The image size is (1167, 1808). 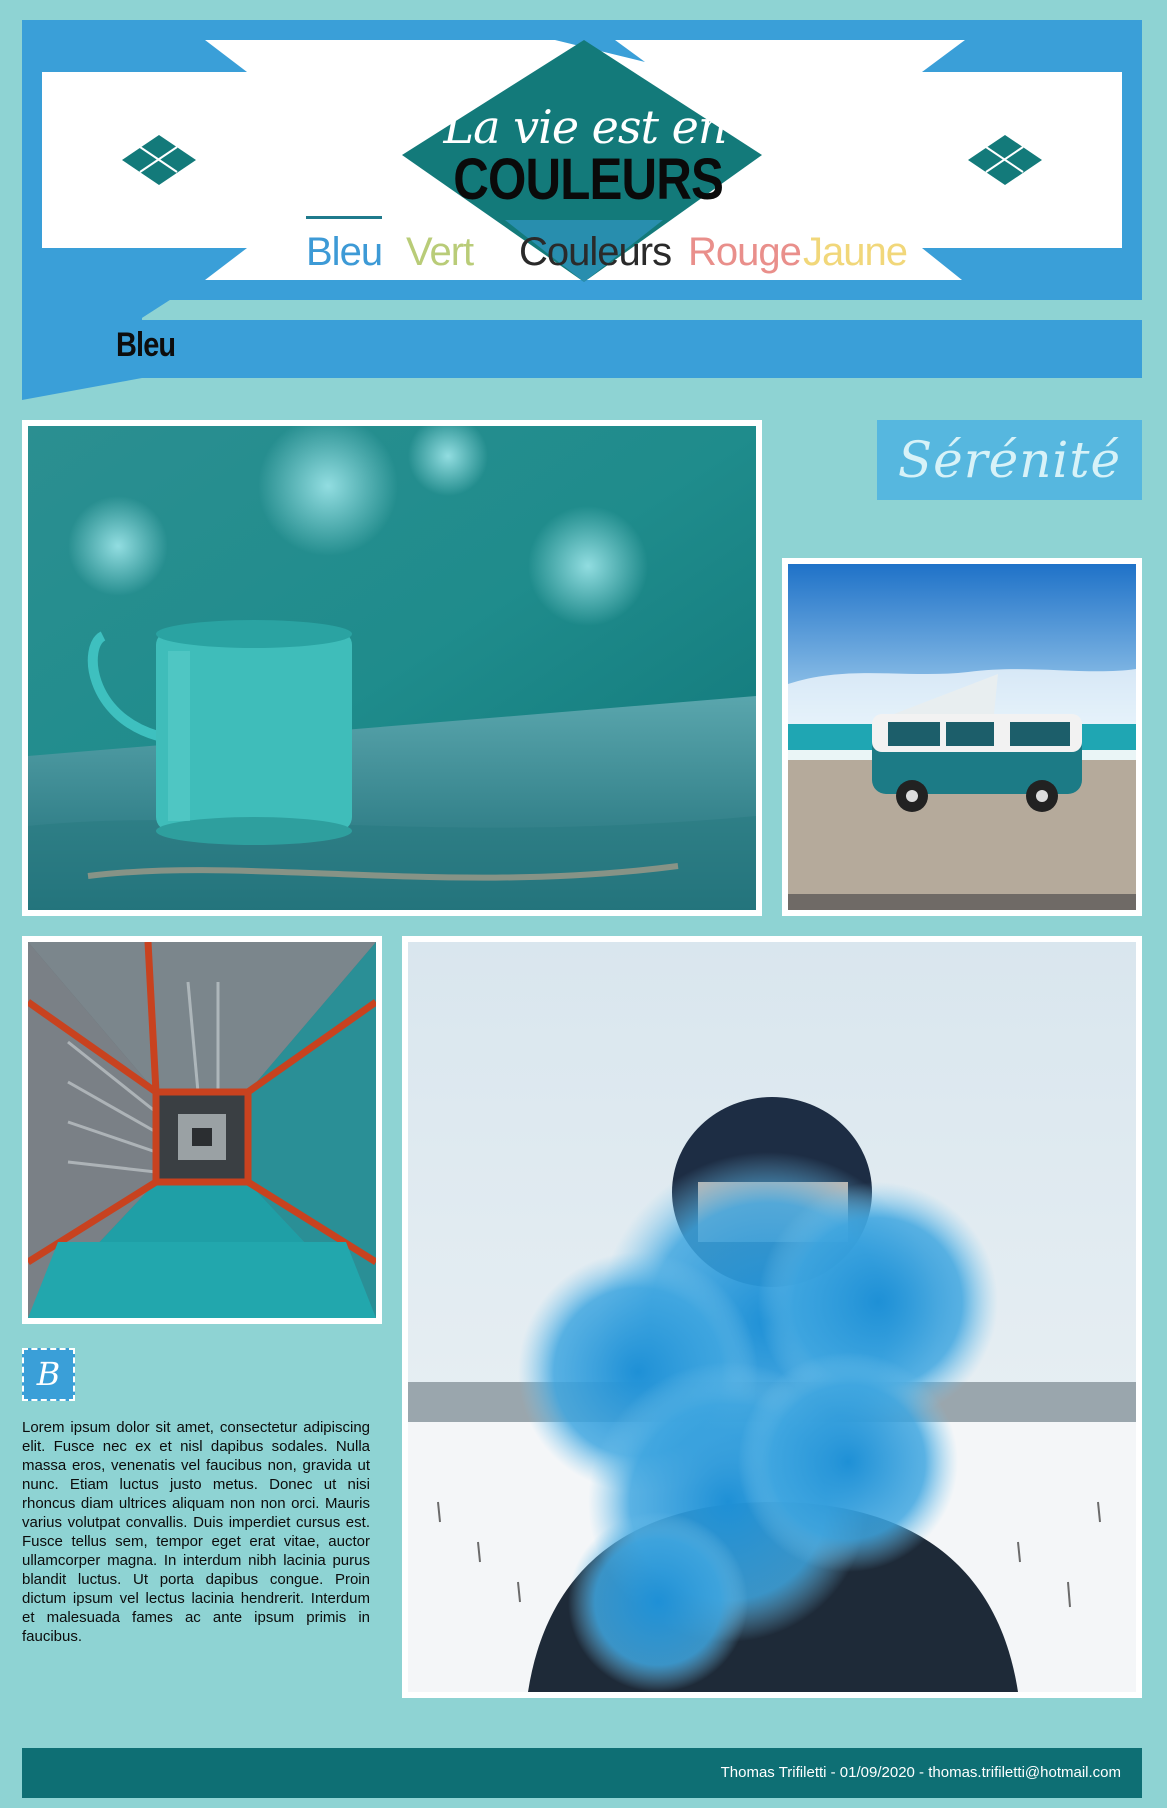 I want to click on nav-couleurs: Couleurs, so click(x=595, y=252).